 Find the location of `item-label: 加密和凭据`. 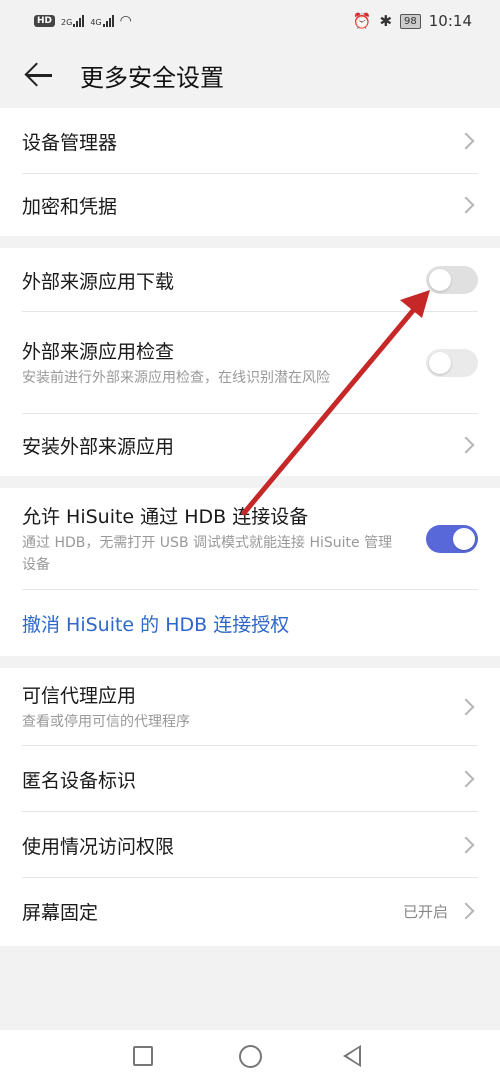

item-label: 加密和凭据 is located at coordinates (70, 206).